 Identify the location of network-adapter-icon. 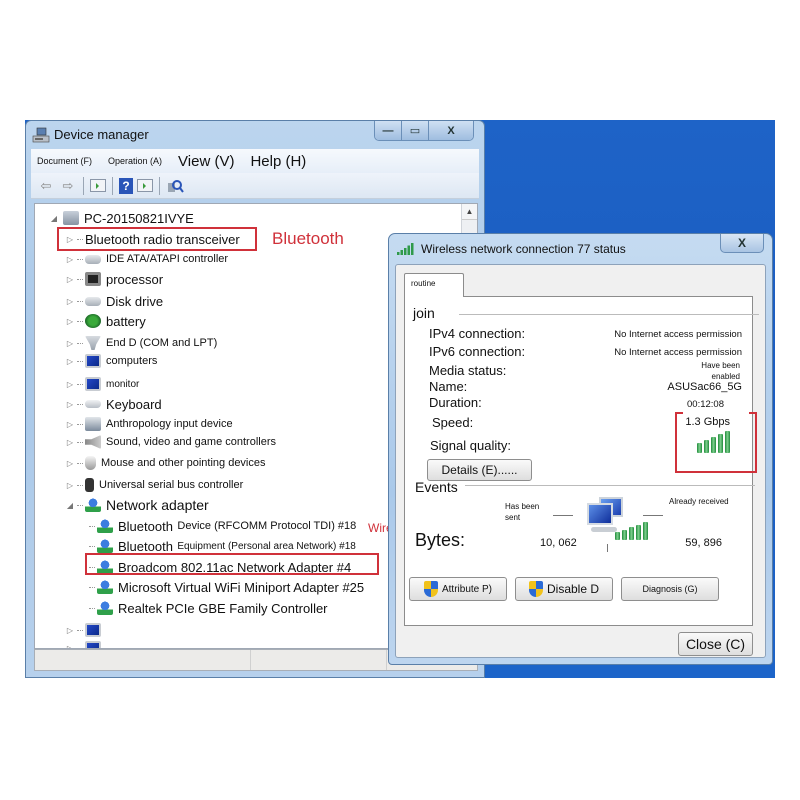
(105, 546).